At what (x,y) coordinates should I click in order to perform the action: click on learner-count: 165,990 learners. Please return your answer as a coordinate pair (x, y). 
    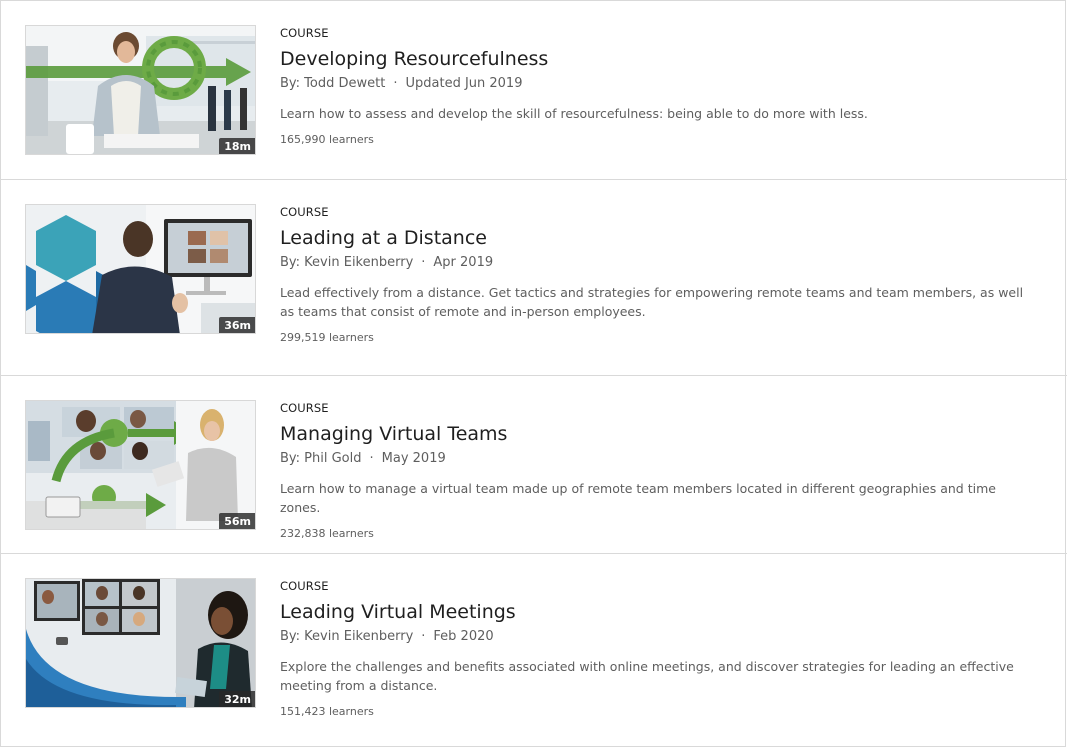
    Looking at the image, I should click on (327, 139).